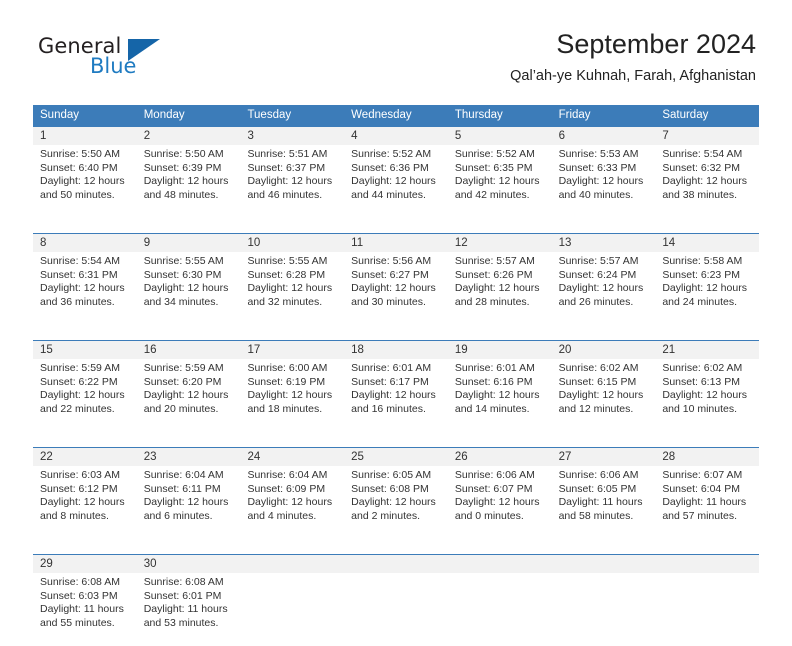  What do you see at coordinates (178, 515) in the screenshot?
I see `daylight-text-line2: and 6 minutes.` at bounding box center [178, 515].